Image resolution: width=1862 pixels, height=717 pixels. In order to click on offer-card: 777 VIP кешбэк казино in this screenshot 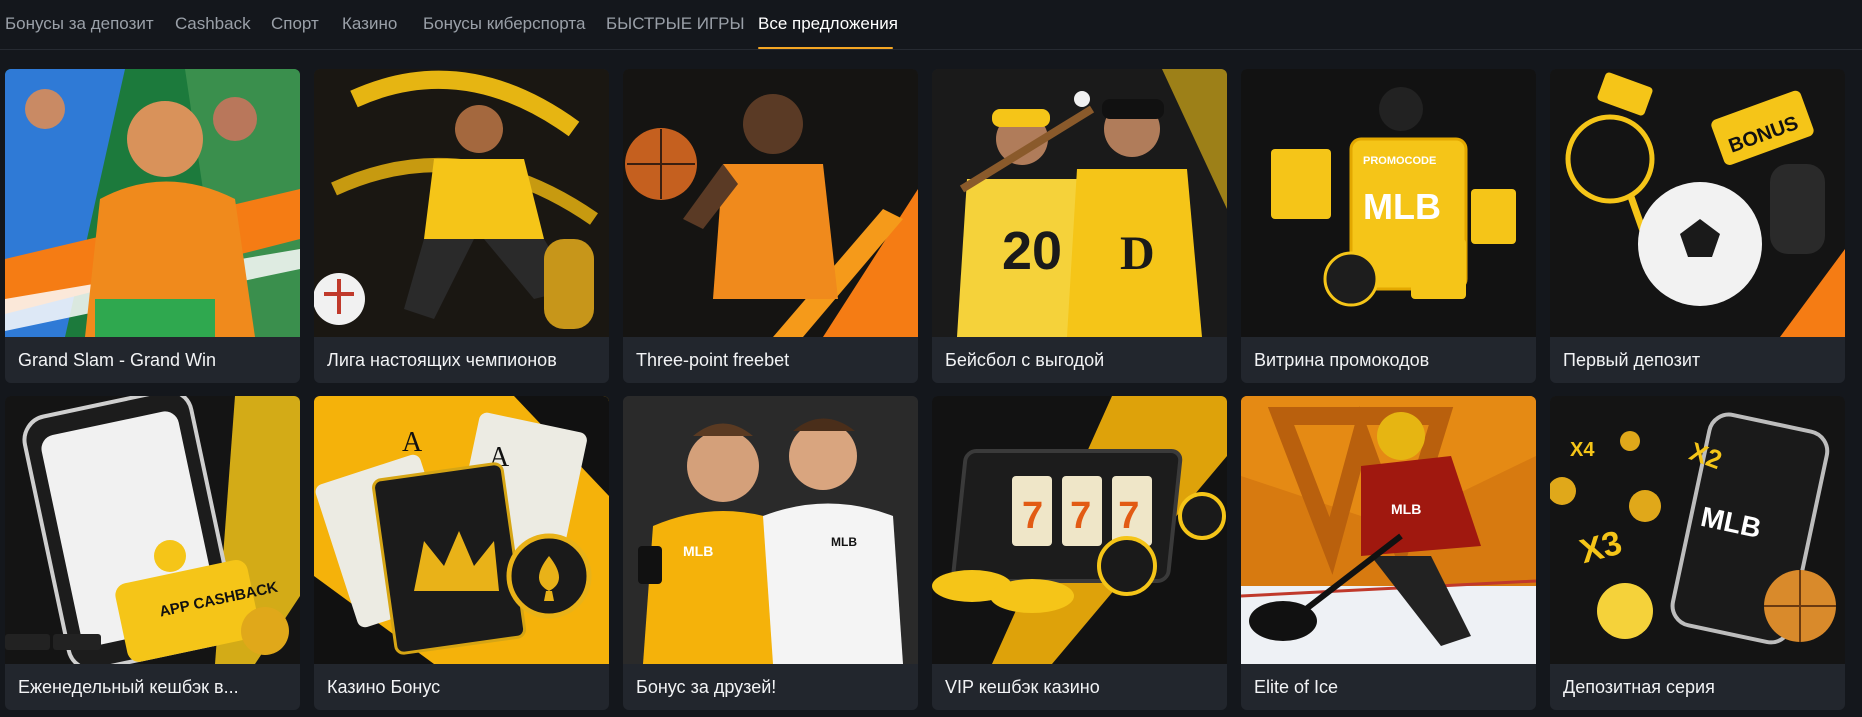, I will do `click(1079, 553)`.